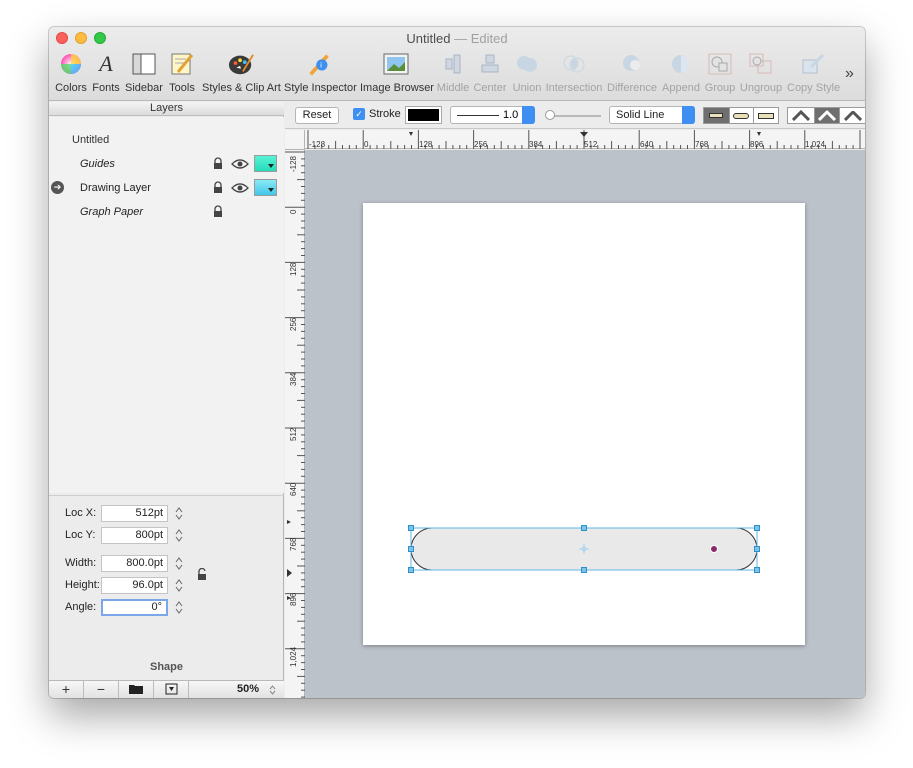 The image size is (913, 768). I want to click on document-name: Untitled, so click(428, 38).